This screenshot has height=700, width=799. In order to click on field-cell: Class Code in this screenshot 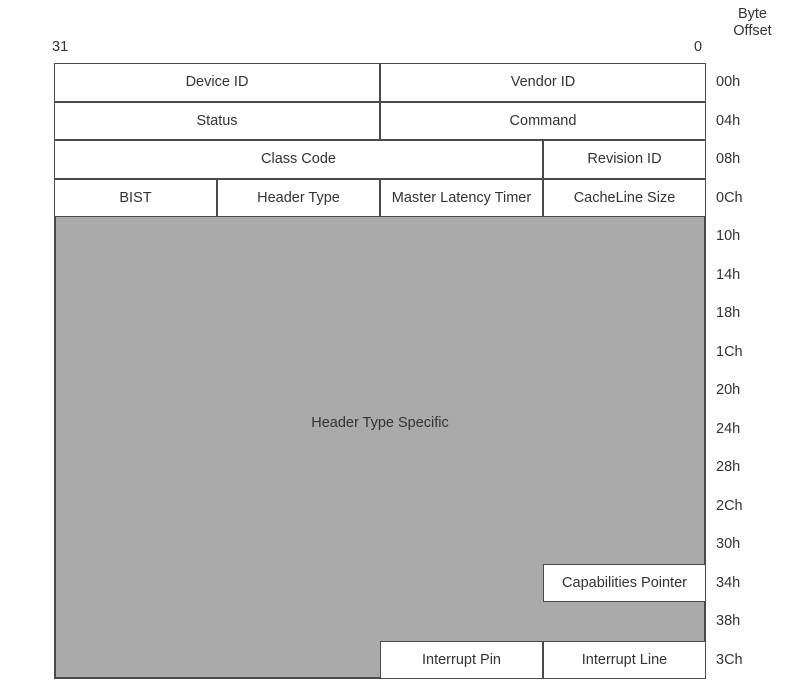, I will do `click(298, 159)`.